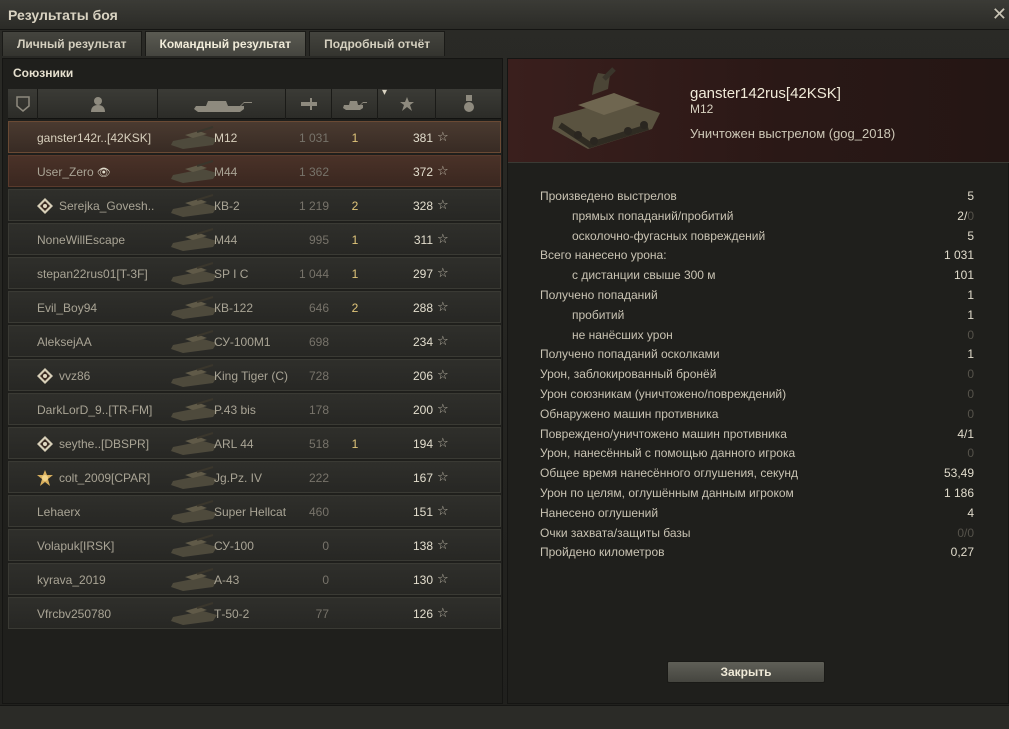 The image size is (1009, 729). I want to click on medal-icon, so click(468, 104).